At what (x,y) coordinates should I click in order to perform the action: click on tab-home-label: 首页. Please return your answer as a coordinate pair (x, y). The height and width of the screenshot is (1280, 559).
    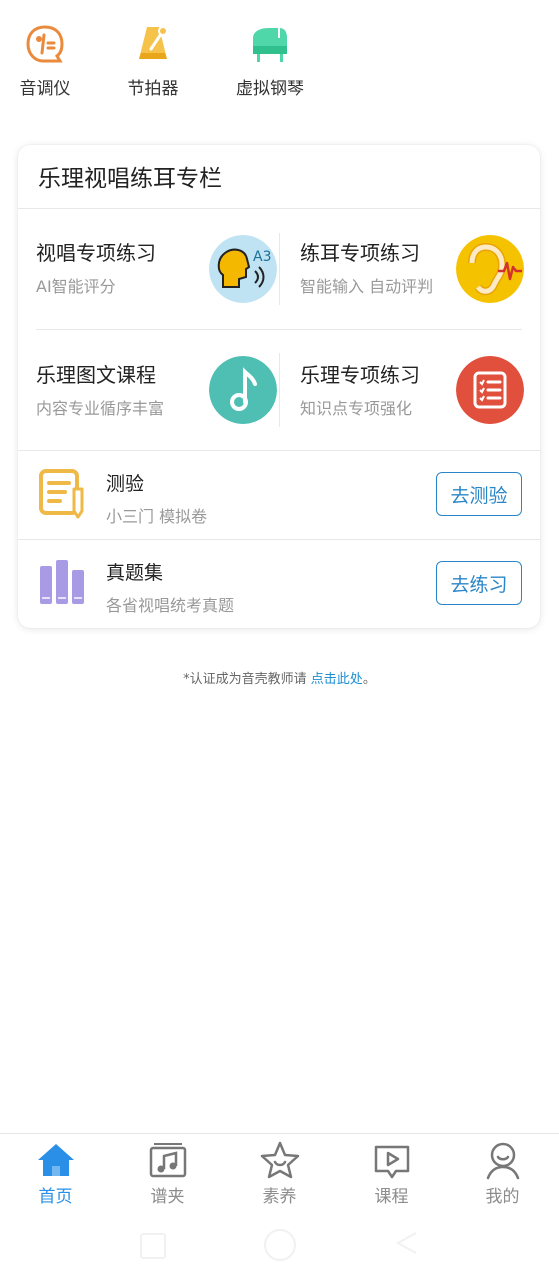
    Looking at the image, I should click on (55, 1197).